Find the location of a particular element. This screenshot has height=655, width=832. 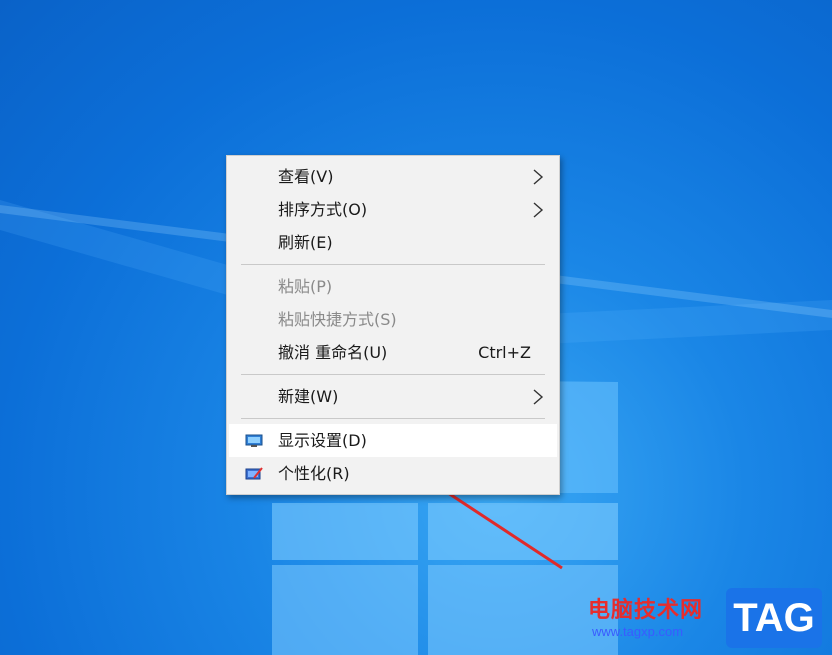

menu-item-paste-shortcut: 粘贴快捷方式(S) is located at coordinates (393, 319).